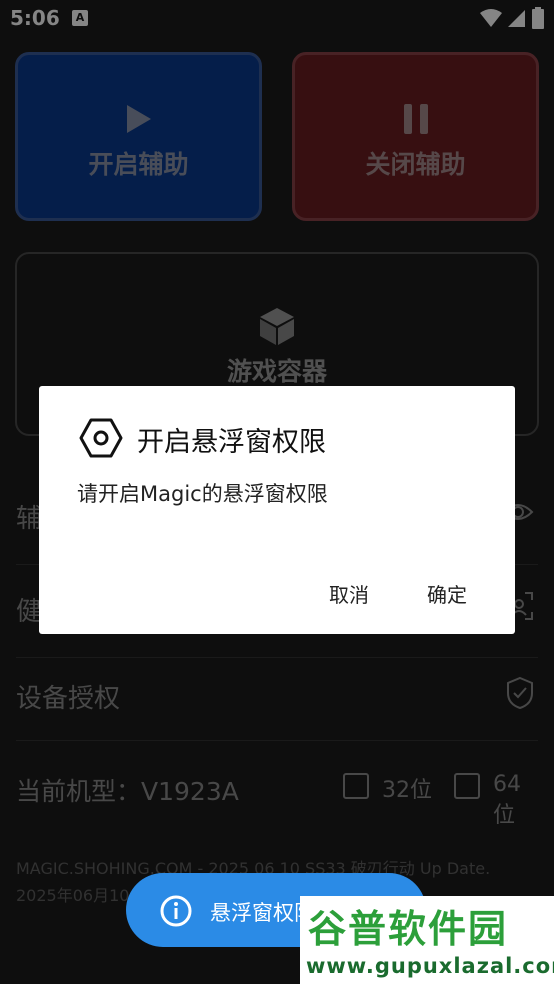  What do you see at coordinates (408, 929) in the screenshot?
I see `watermark-brand: 谷普软件园` at bounding box center [408, 929].